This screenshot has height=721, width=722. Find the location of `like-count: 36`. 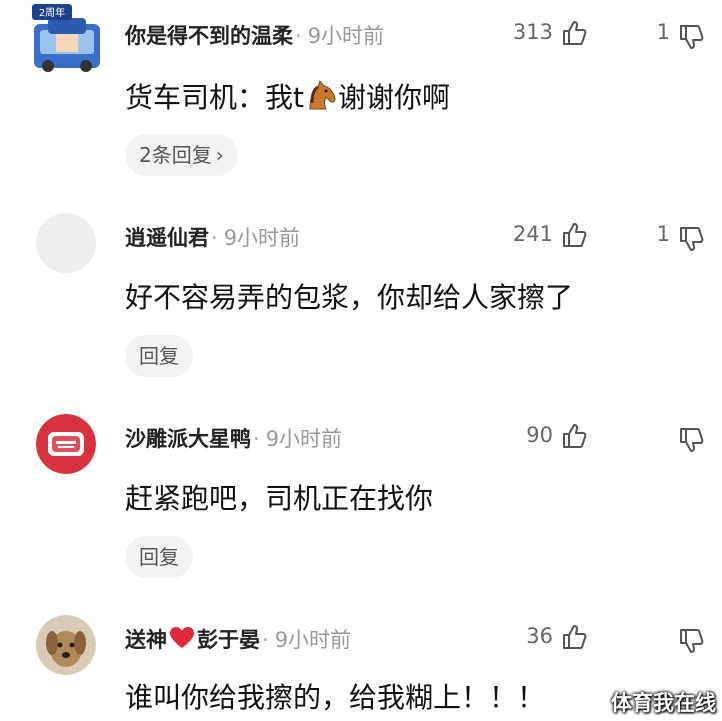

like-count: 36 is located at coordinates (539, 636).